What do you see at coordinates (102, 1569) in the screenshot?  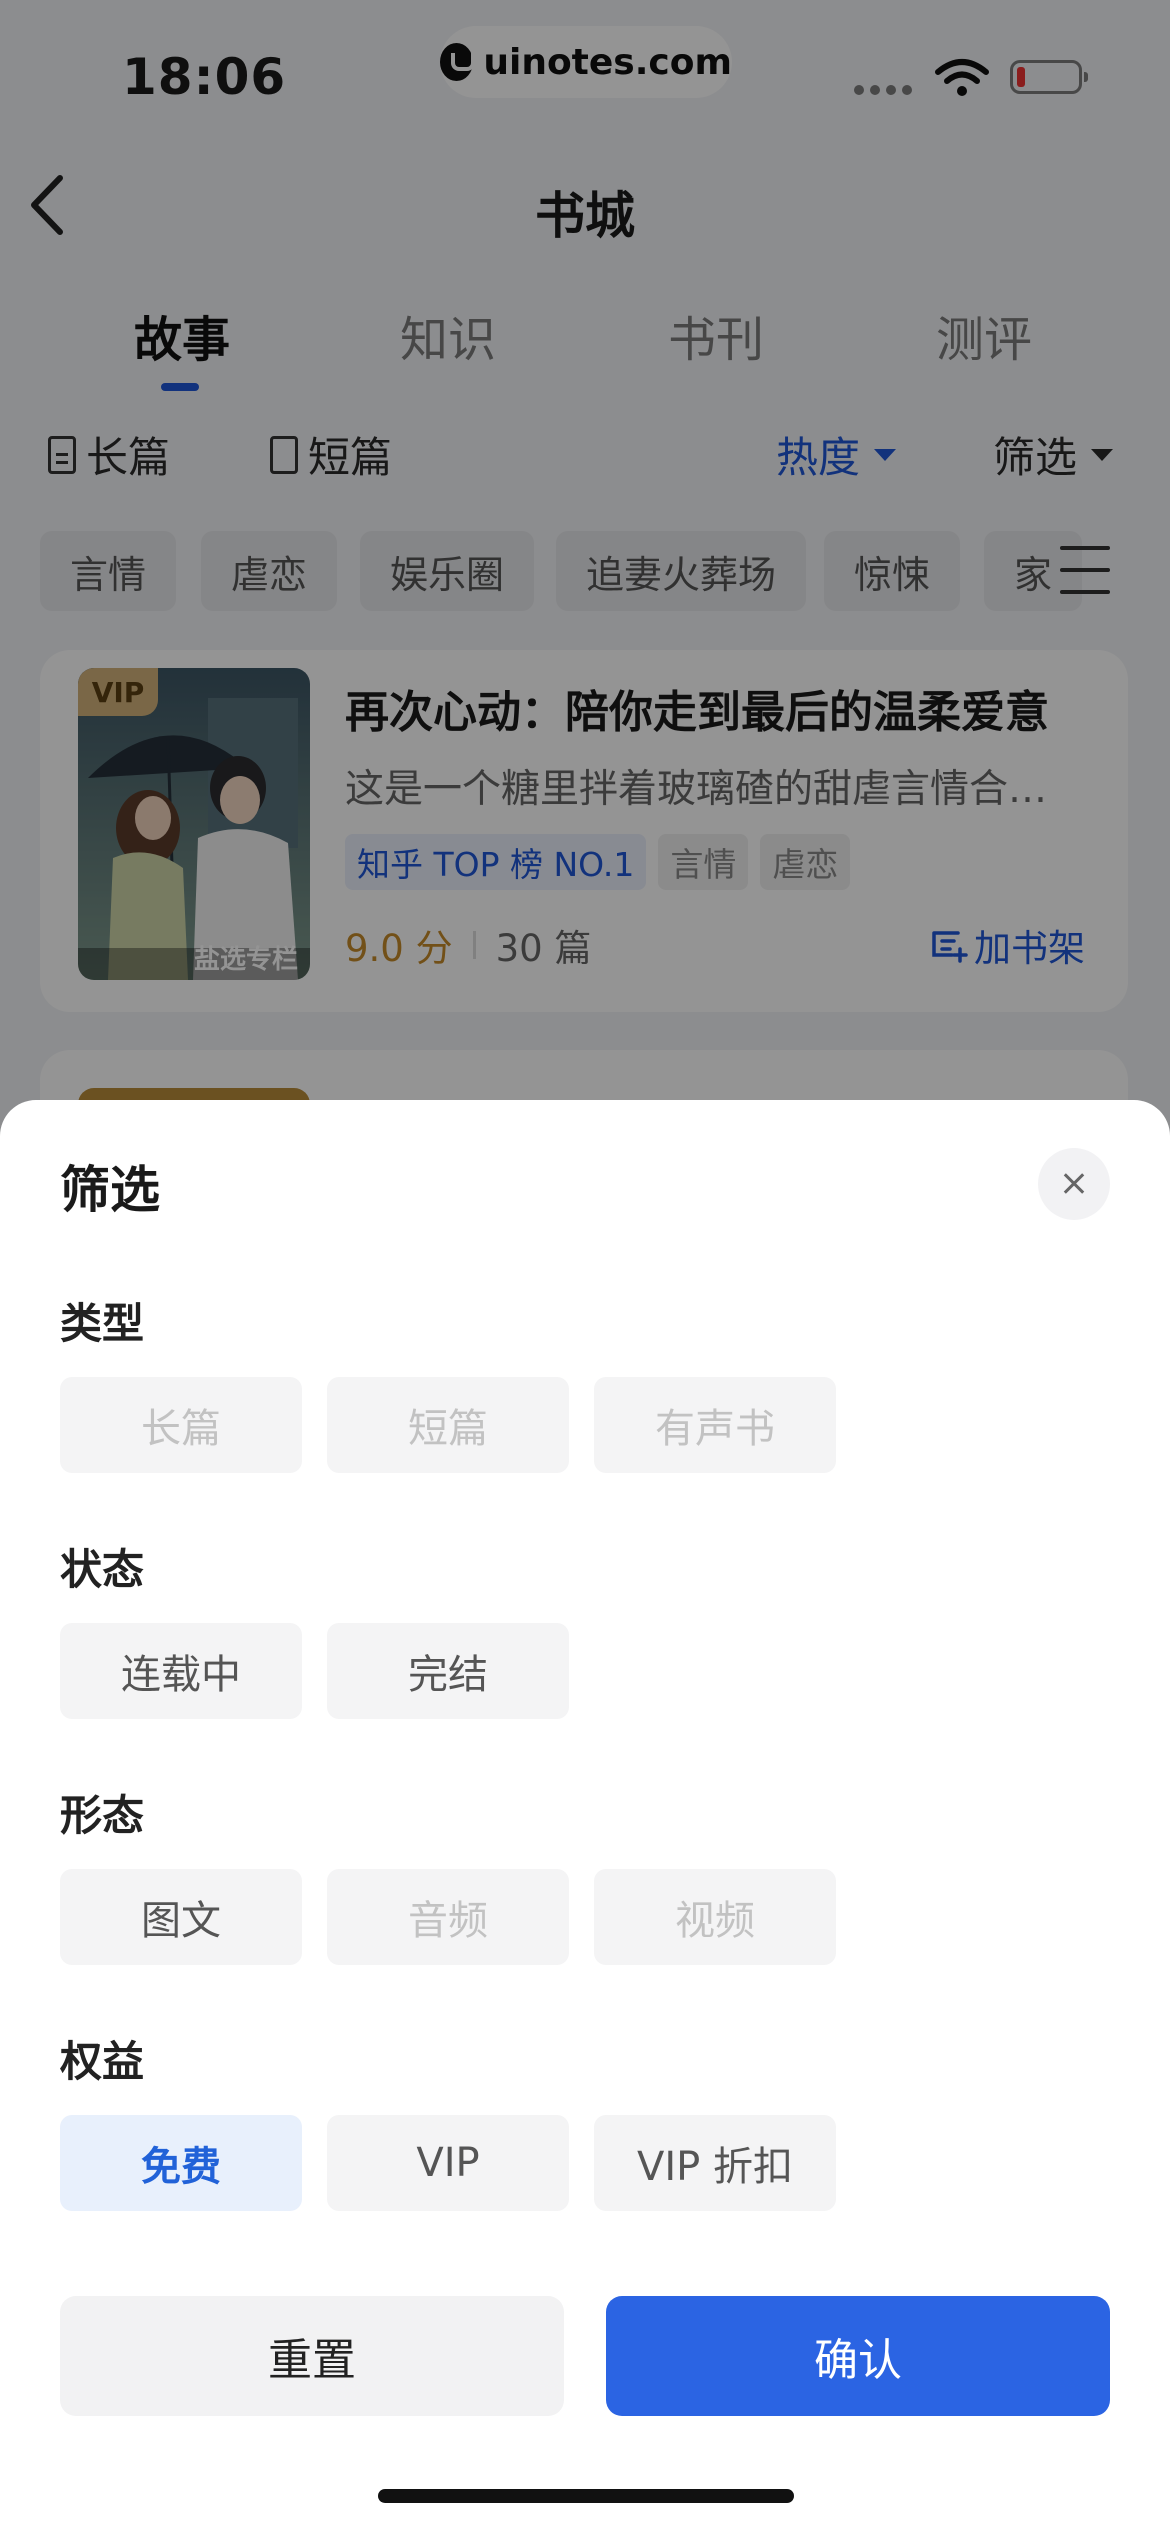 I see `section-label-status: 状态` at bounding box center [102, 1569].